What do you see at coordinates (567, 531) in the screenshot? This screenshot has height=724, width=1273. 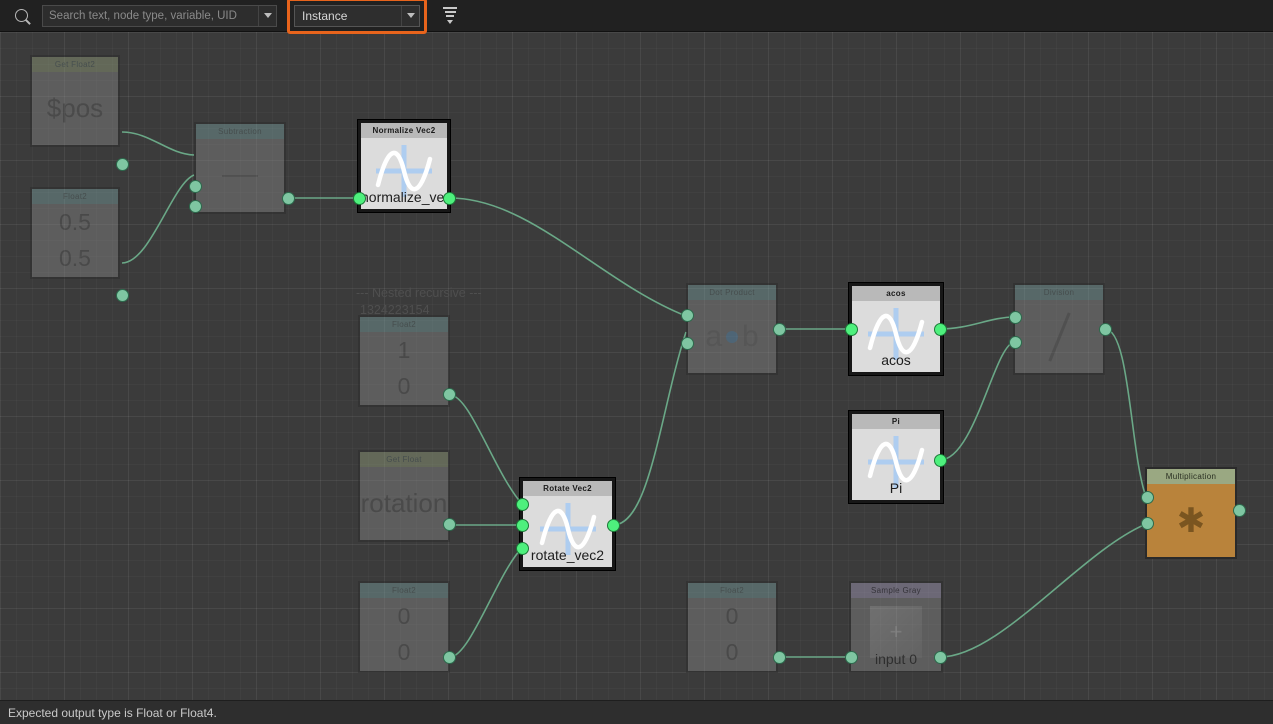 I see `node-body: rotate_vec2` at bounding box center [567, 531].